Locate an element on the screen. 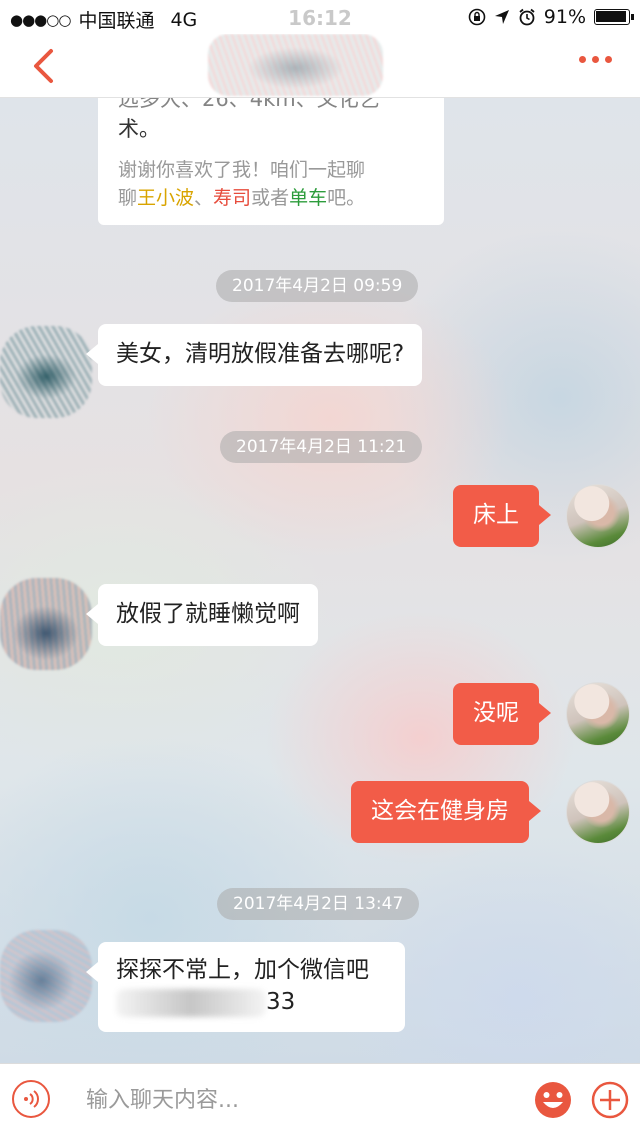 Image resolution: width=640 pixels, height=1138 pixels. more-options-button is located at coordinates (595, 59).